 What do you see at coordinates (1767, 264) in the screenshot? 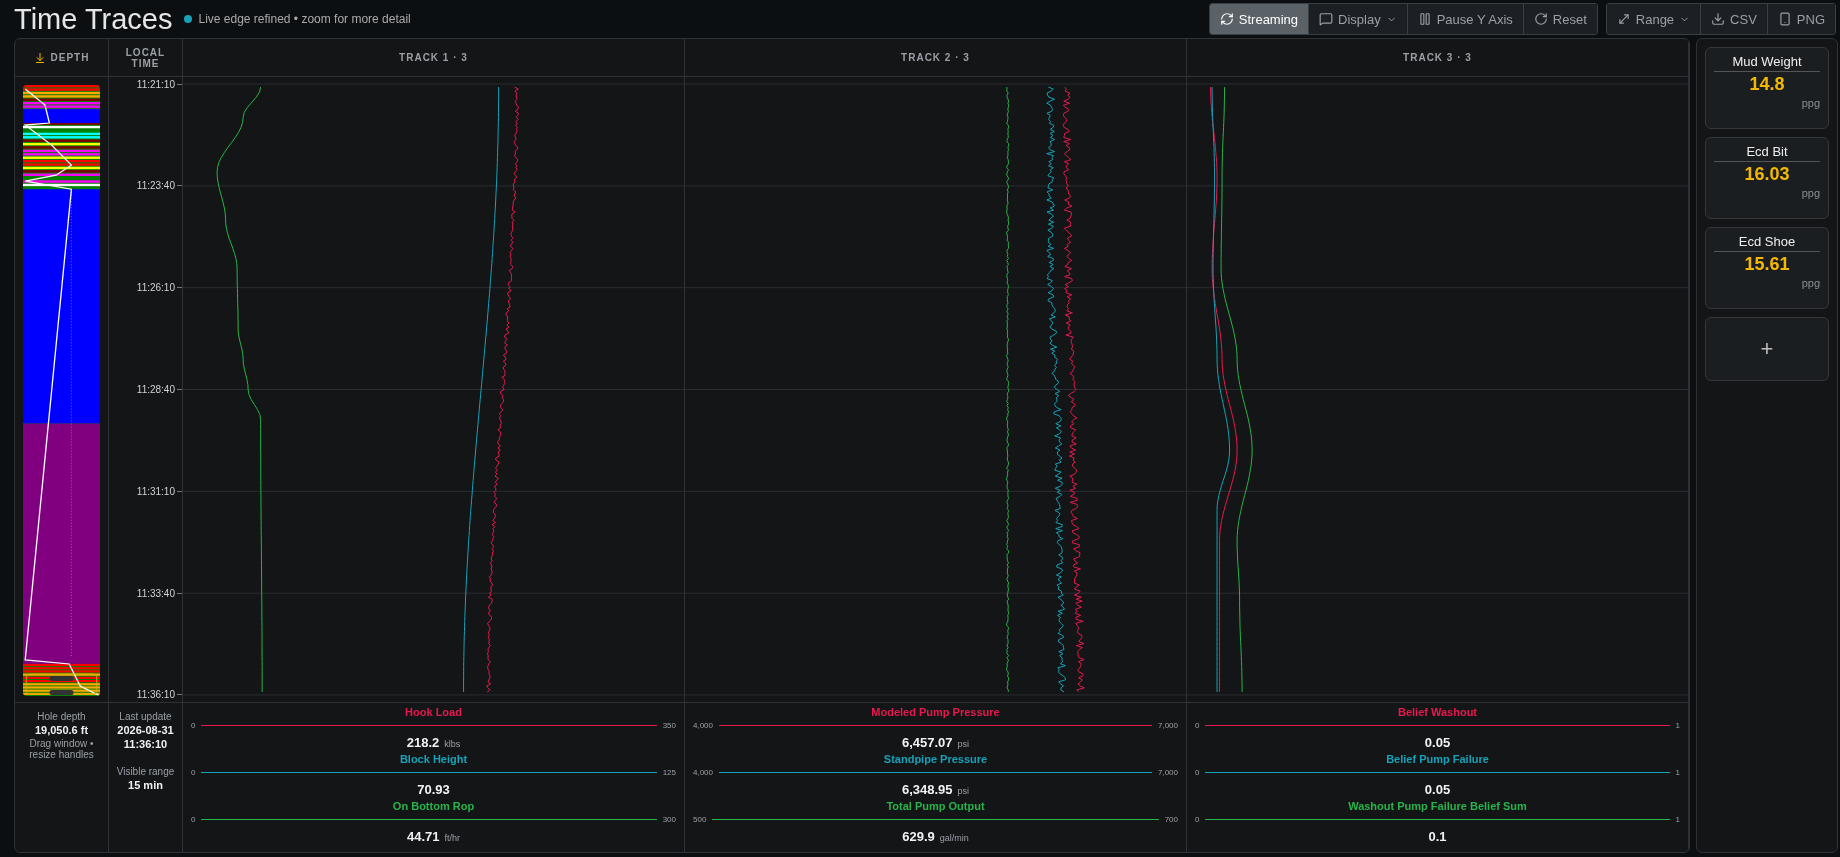
I see `metric-value: 15.61` at bounding box center [1767, 264].